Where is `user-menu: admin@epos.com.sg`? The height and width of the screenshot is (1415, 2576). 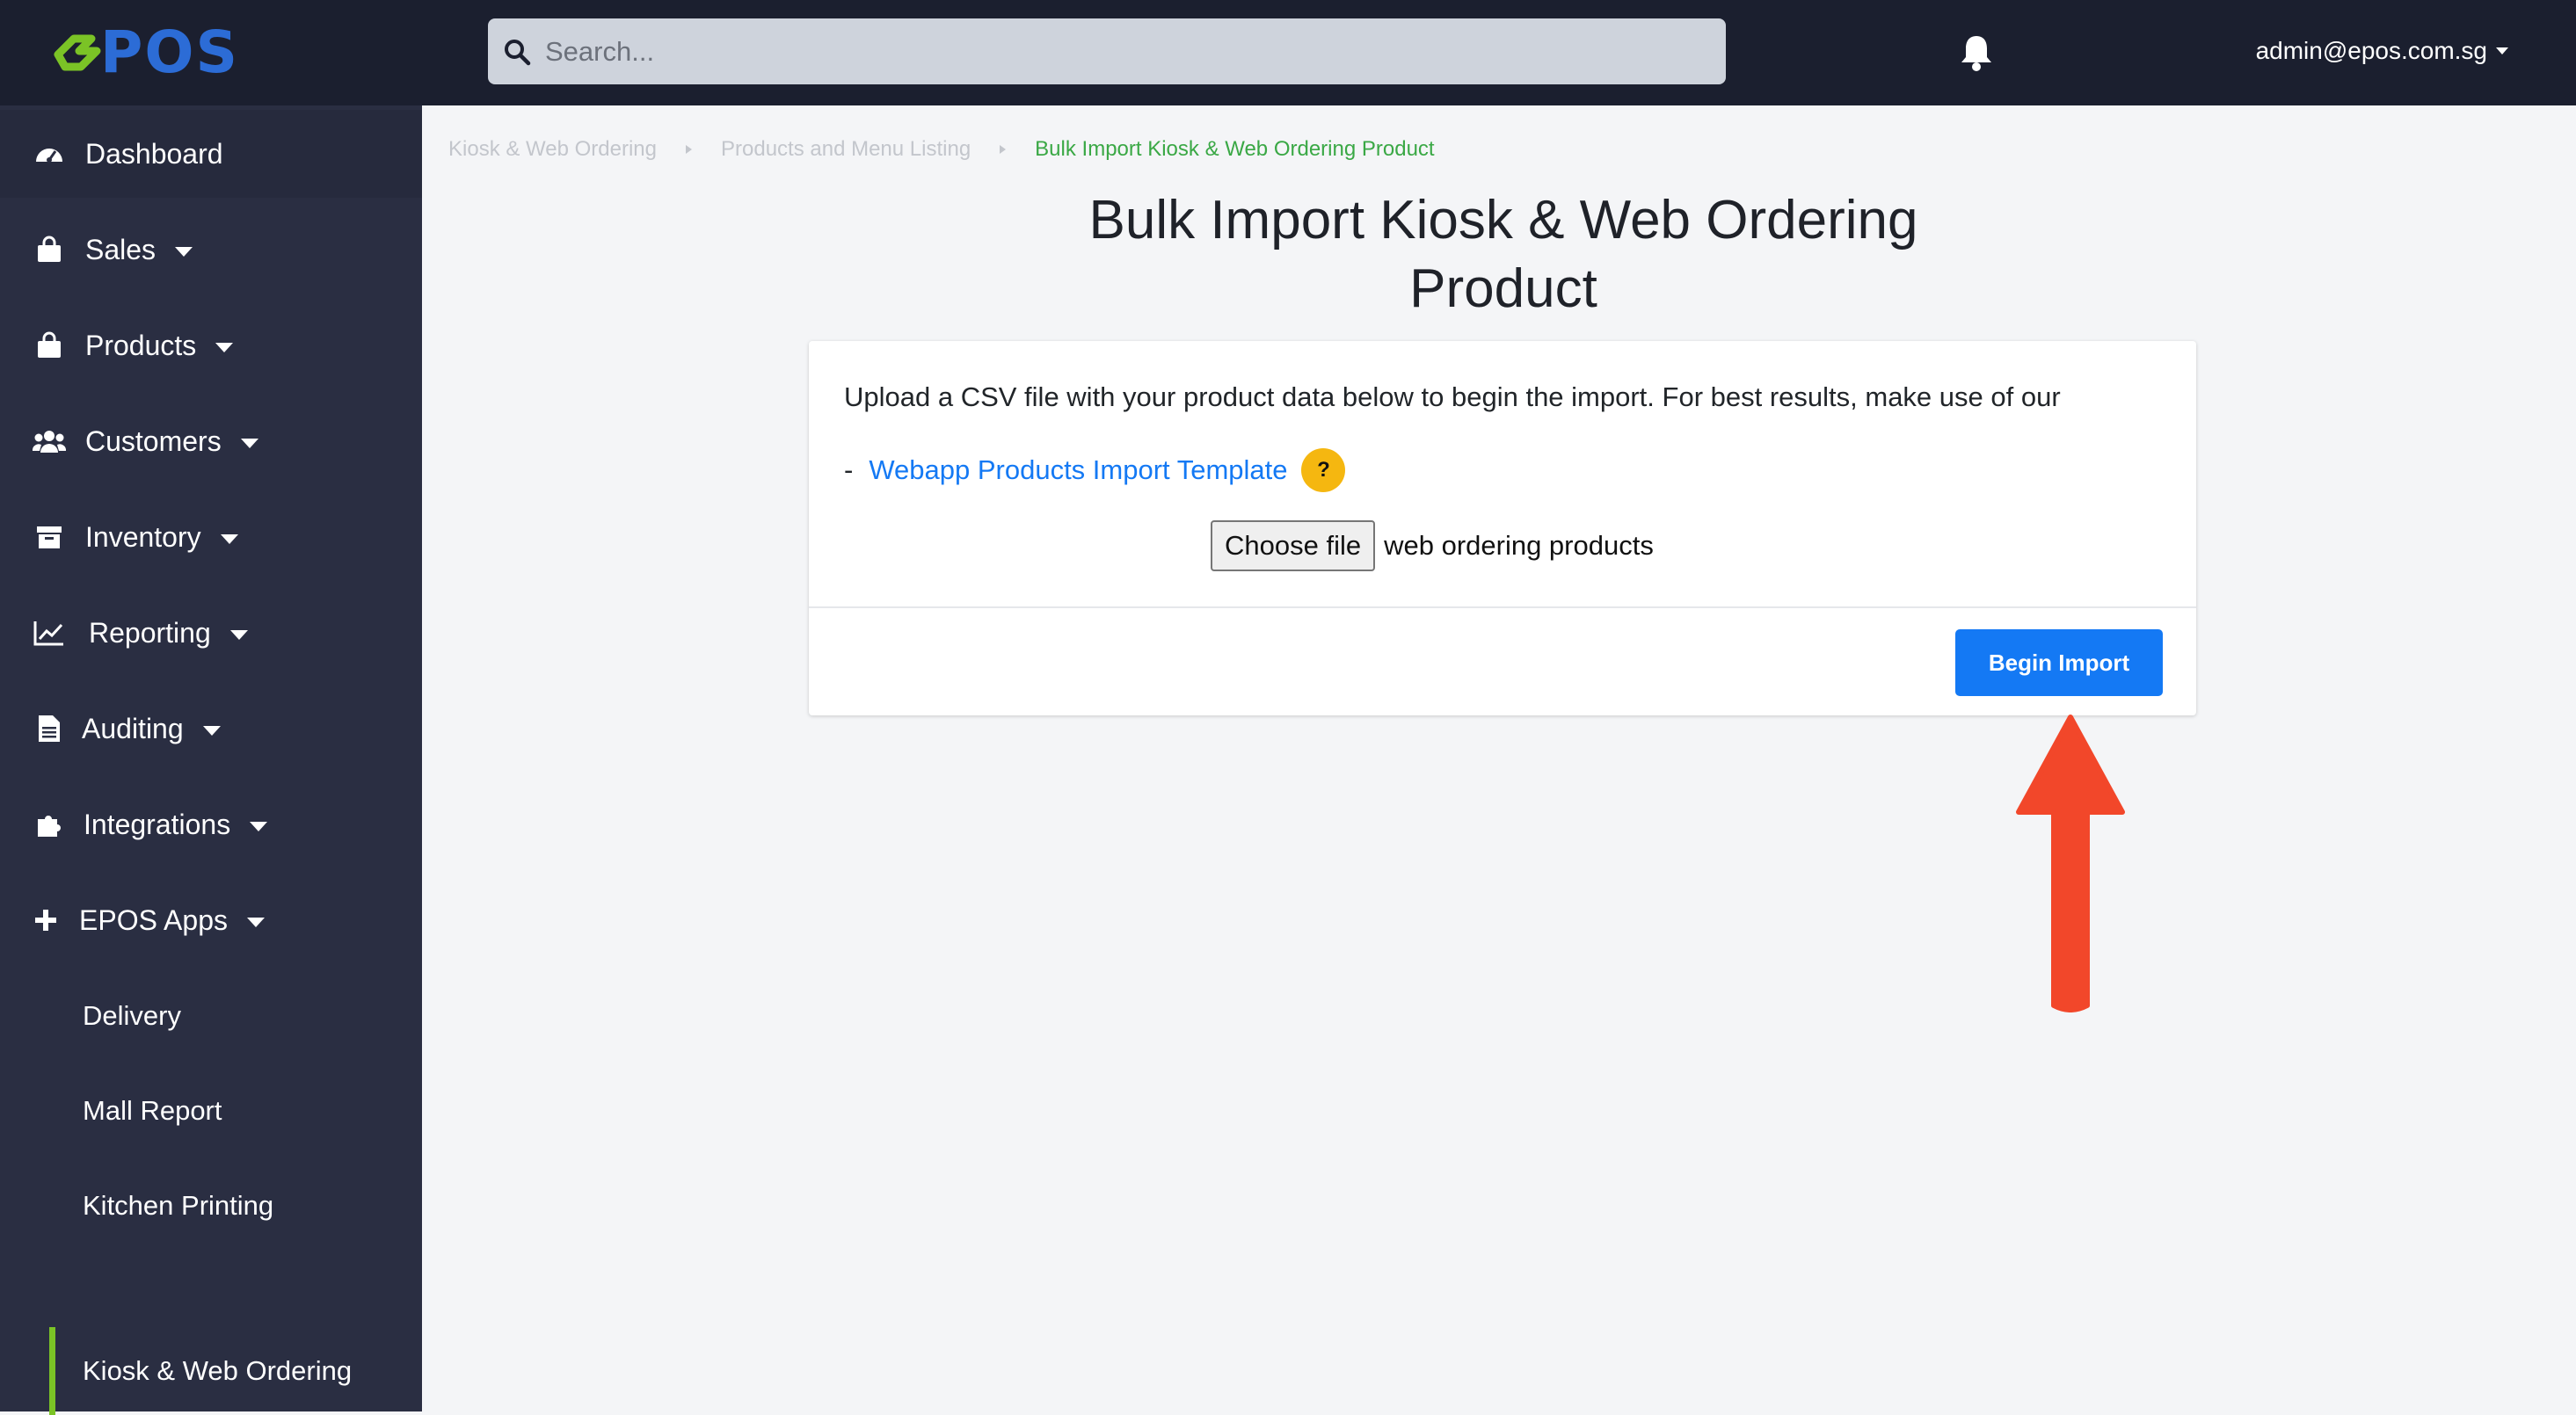 user-menu: admin@epos.com.sg is located at coordinates (2382, 51).